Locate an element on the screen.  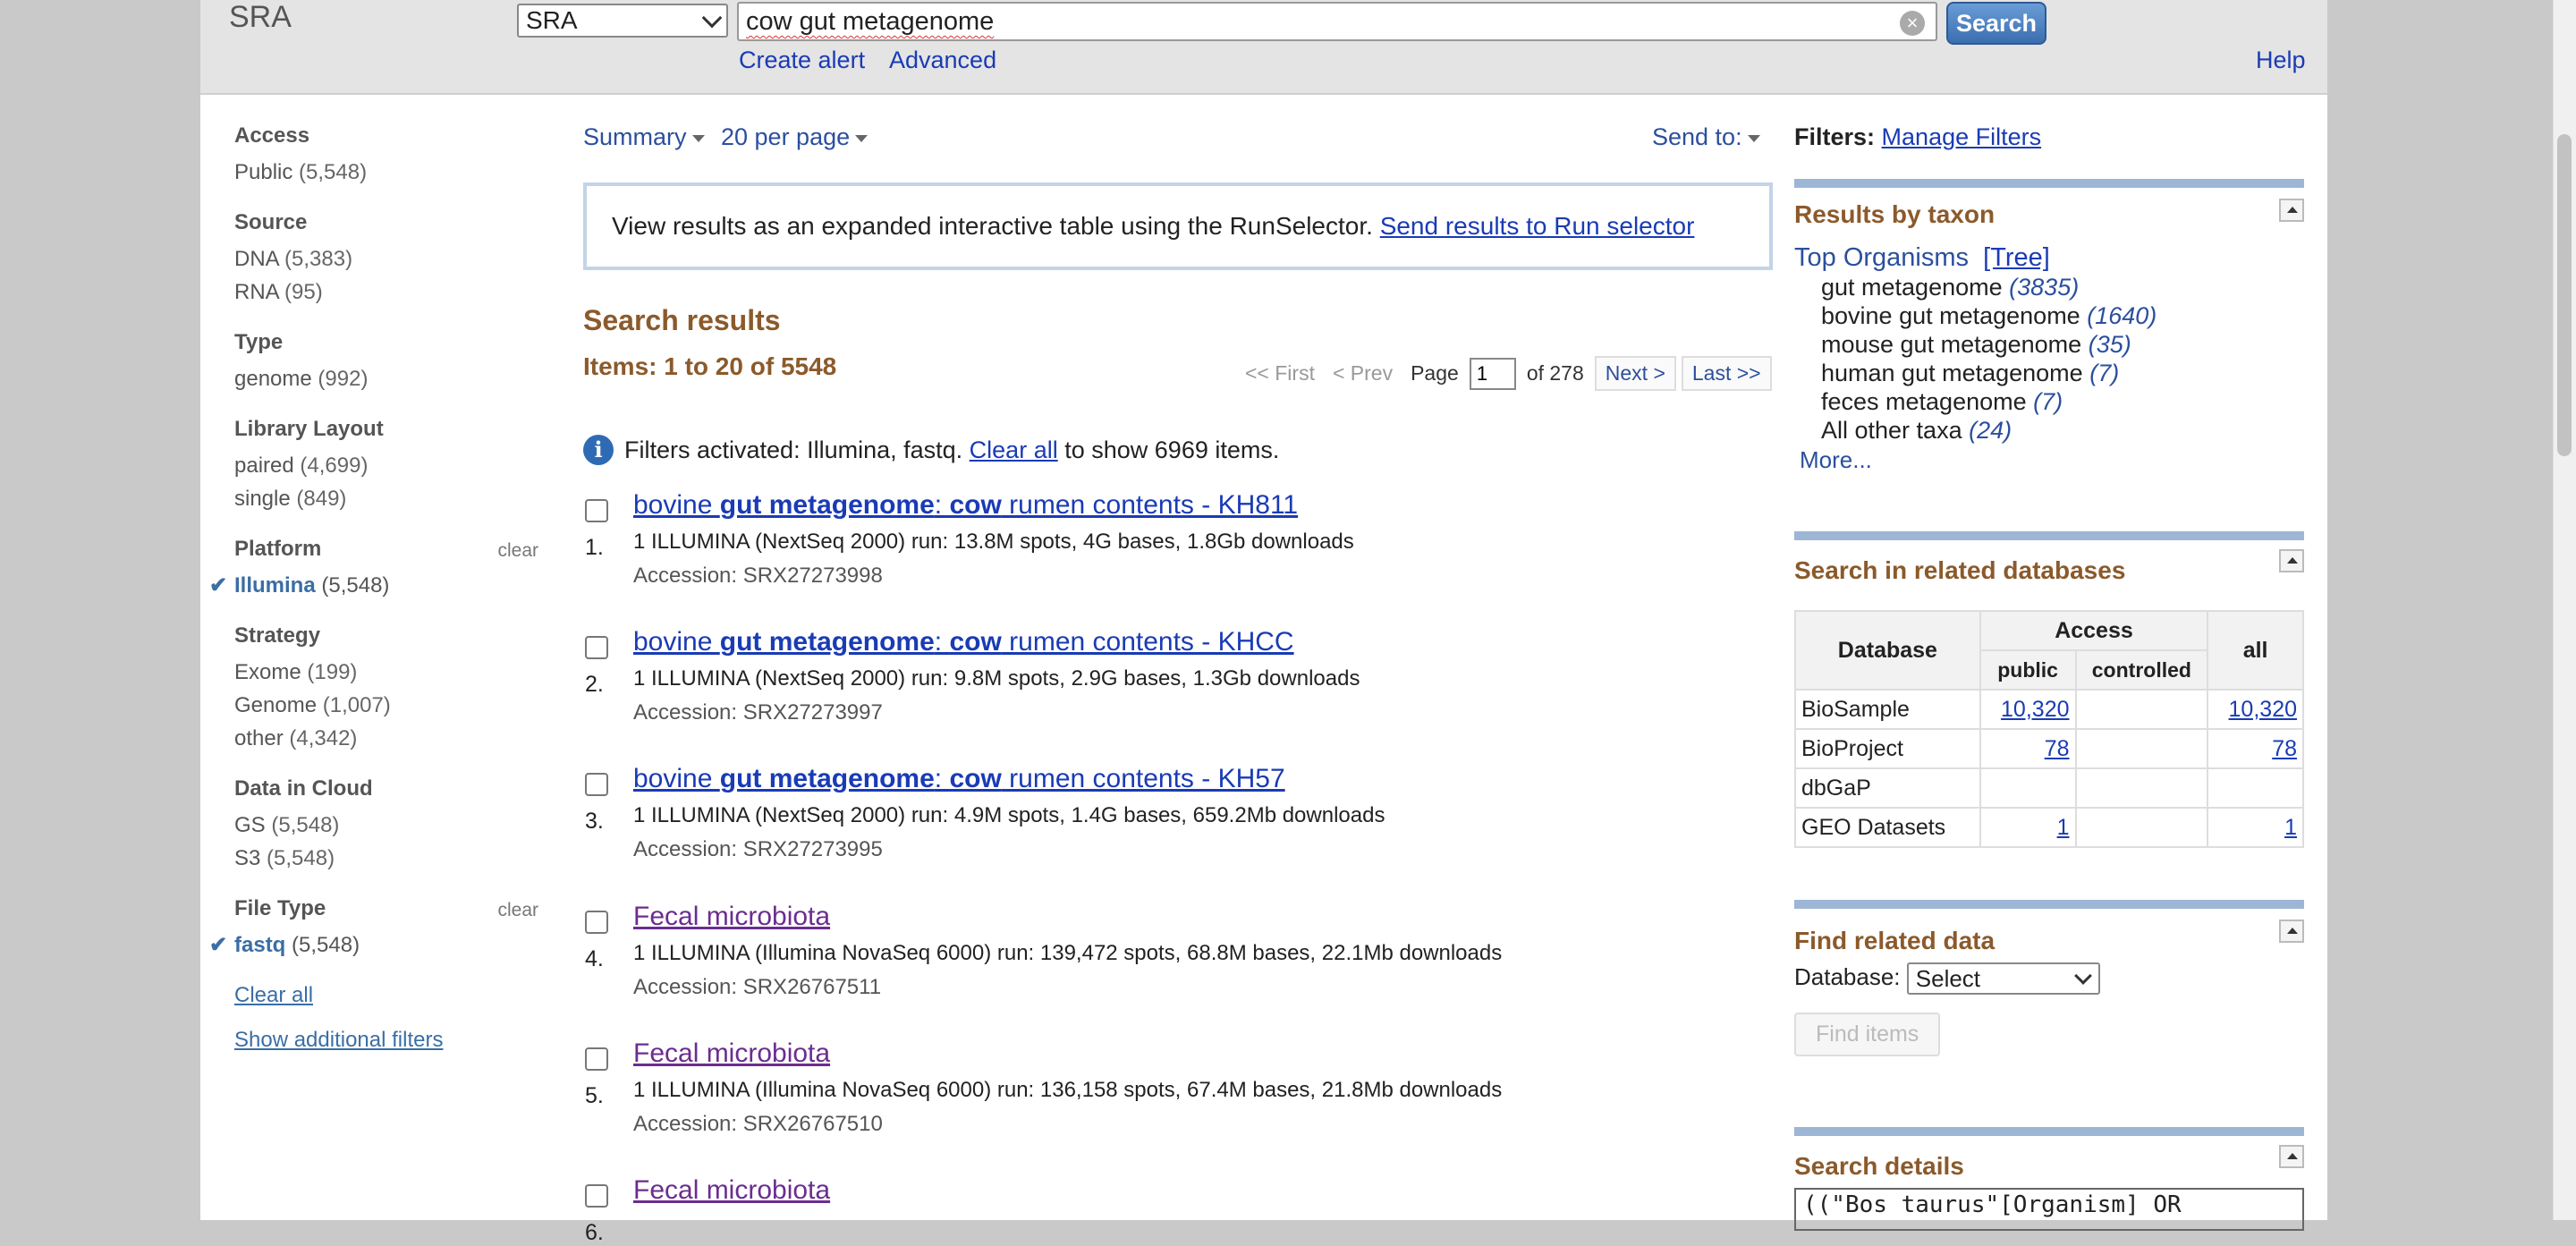
search-details-textarea: (("Bos taurus"[Organism] OR is located at coordinates (2049, 1209).